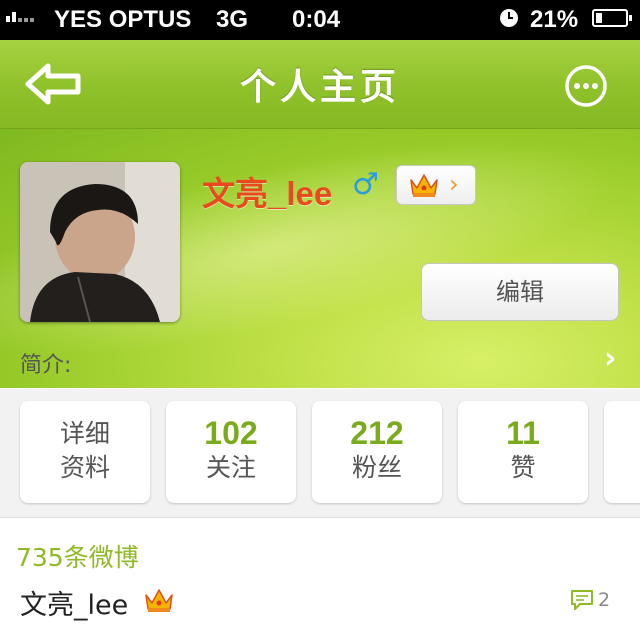 The height and width of the screenshot is (640, 640). Describe the element at coordinates (520, 292) in the screenshot. I see `edit-profile-button: 编辑` at that location.